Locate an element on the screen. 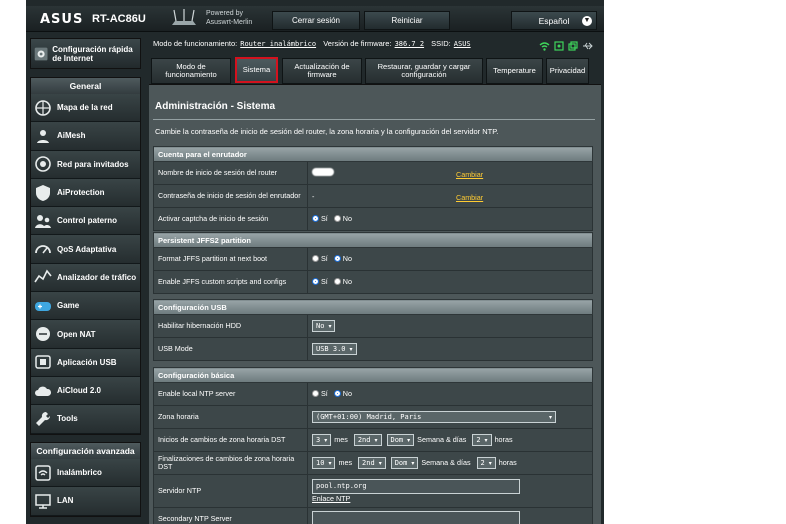 The height and width of the screenshot is (524, 786). dst-start-month-label: mes is located at coordinates (341, 439).